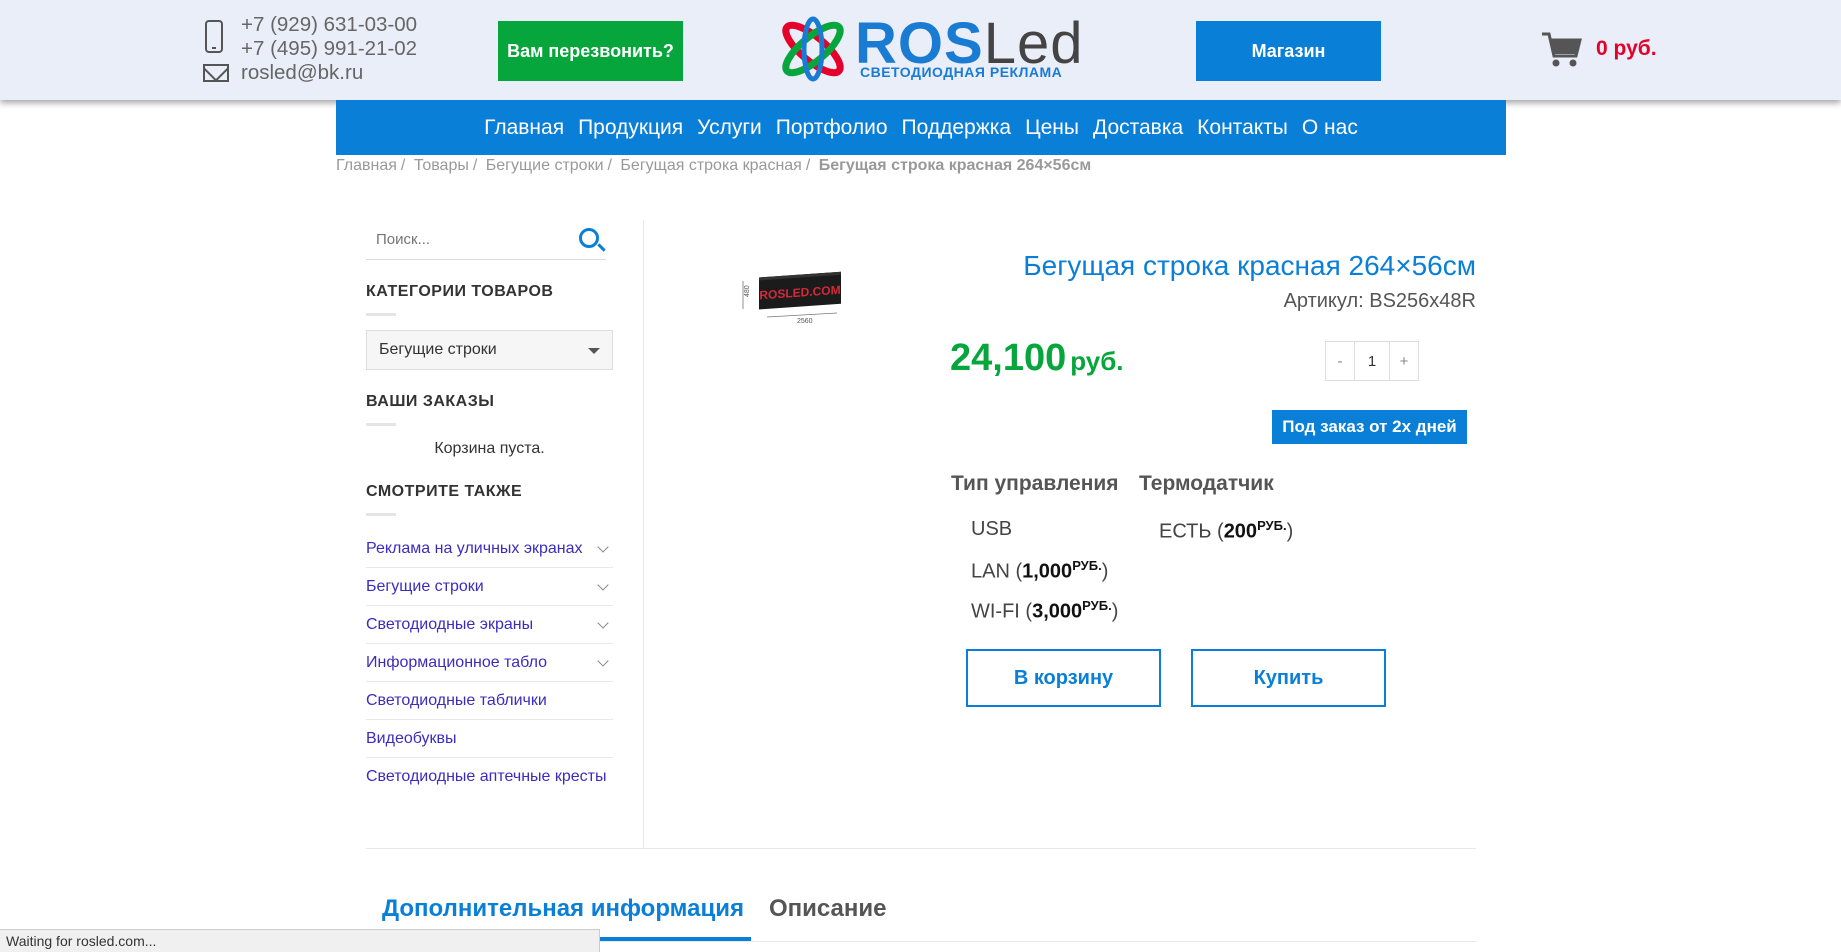 Image resolution: width=1841 pixels, height=952 pixels. Describe the element at coordinates (444, 499) in the screenshot. I see `see-also-title: СМОТРИТЕ ТАКЖЕ` at that location.